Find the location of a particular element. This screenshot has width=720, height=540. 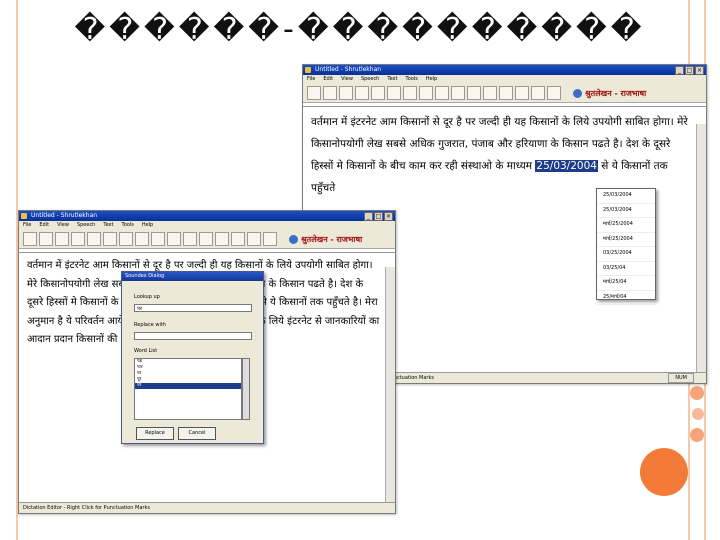

lookup-label: Lookup up is located at coordinates (147, 297).